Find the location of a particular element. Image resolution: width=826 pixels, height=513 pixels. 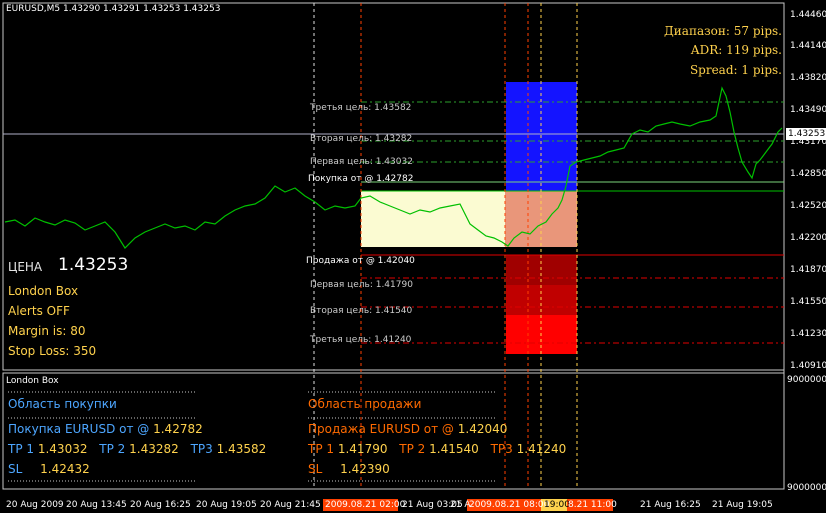

price-scale-label: 1.41550 is located at coordinates (808, 302).